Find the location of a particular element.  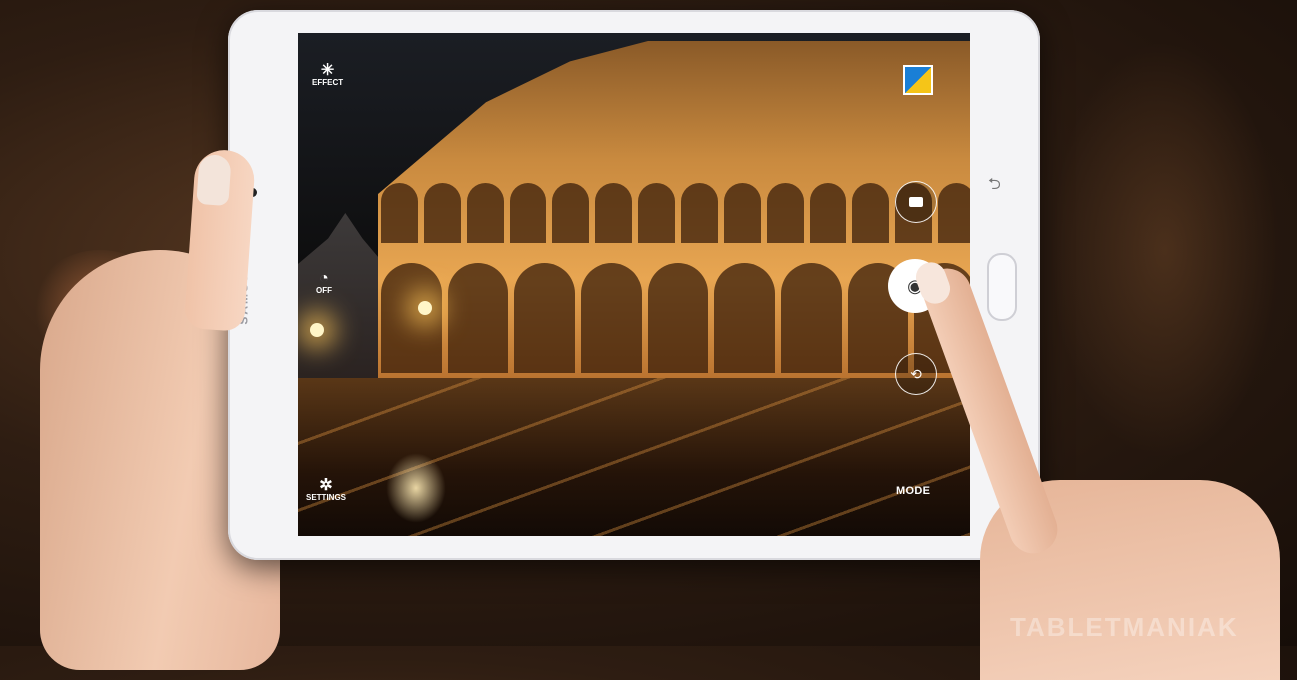

timer-button: ◔ OFF is located at coordinates (324, 283).